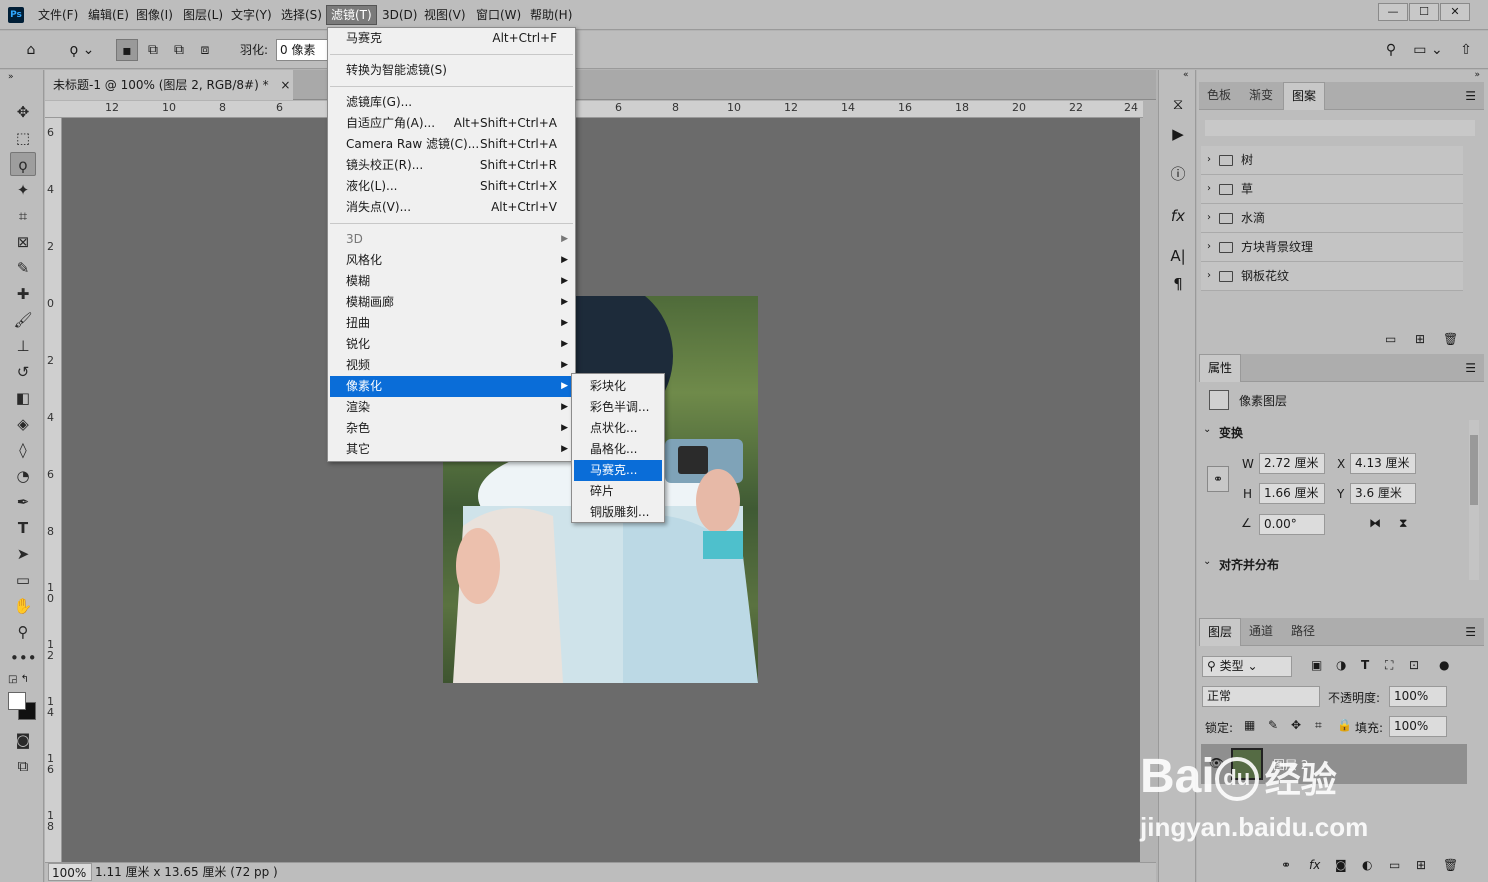 This screenshot has height=882, width=1488. I want to click on zoom-level-field: 100%, so click(70, 872).